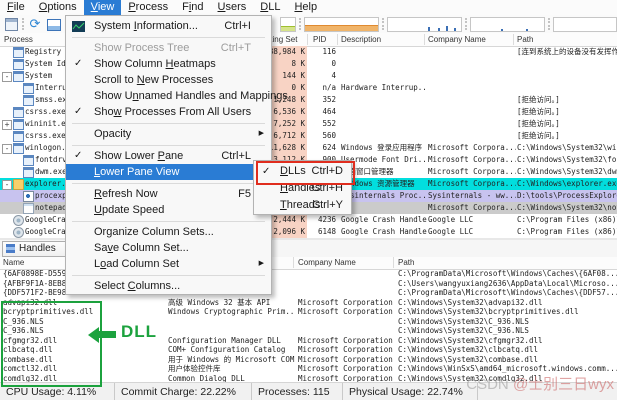 This screenshot has height=400, width=617. Describe the element at coordinates (107, 334) in the screenshot. I see `dll-annotation-arrow-shaft` at that location.